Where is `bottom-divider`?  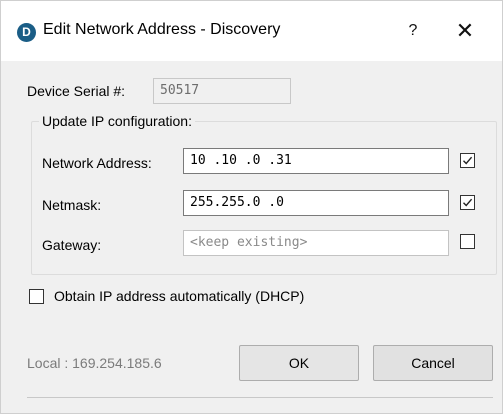
bottom-divider is located at coordinates (260, 397).